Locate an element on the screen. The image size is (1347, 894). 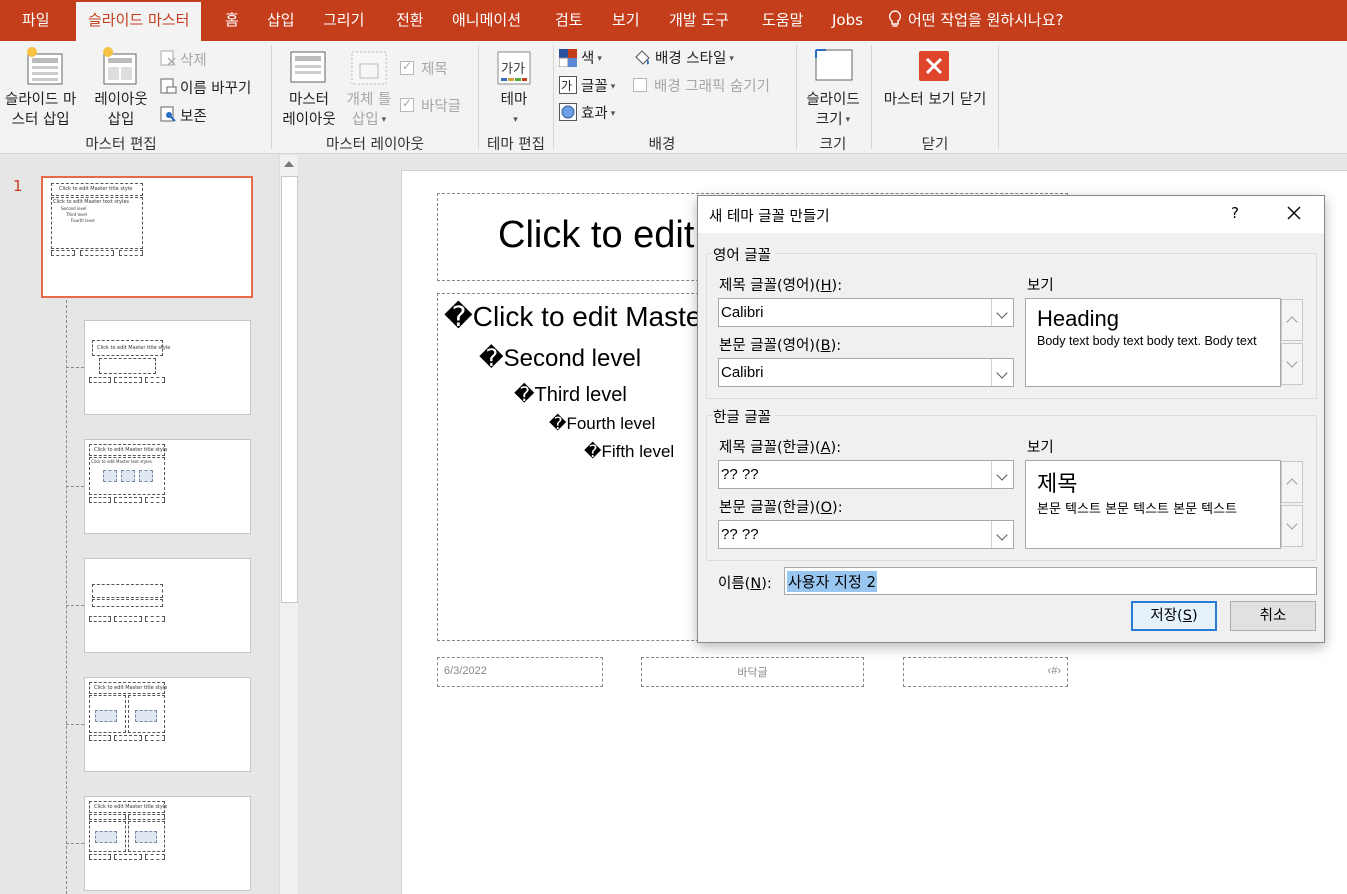
effects-button: 효과 ▾ is located at coordinates (598, 112).